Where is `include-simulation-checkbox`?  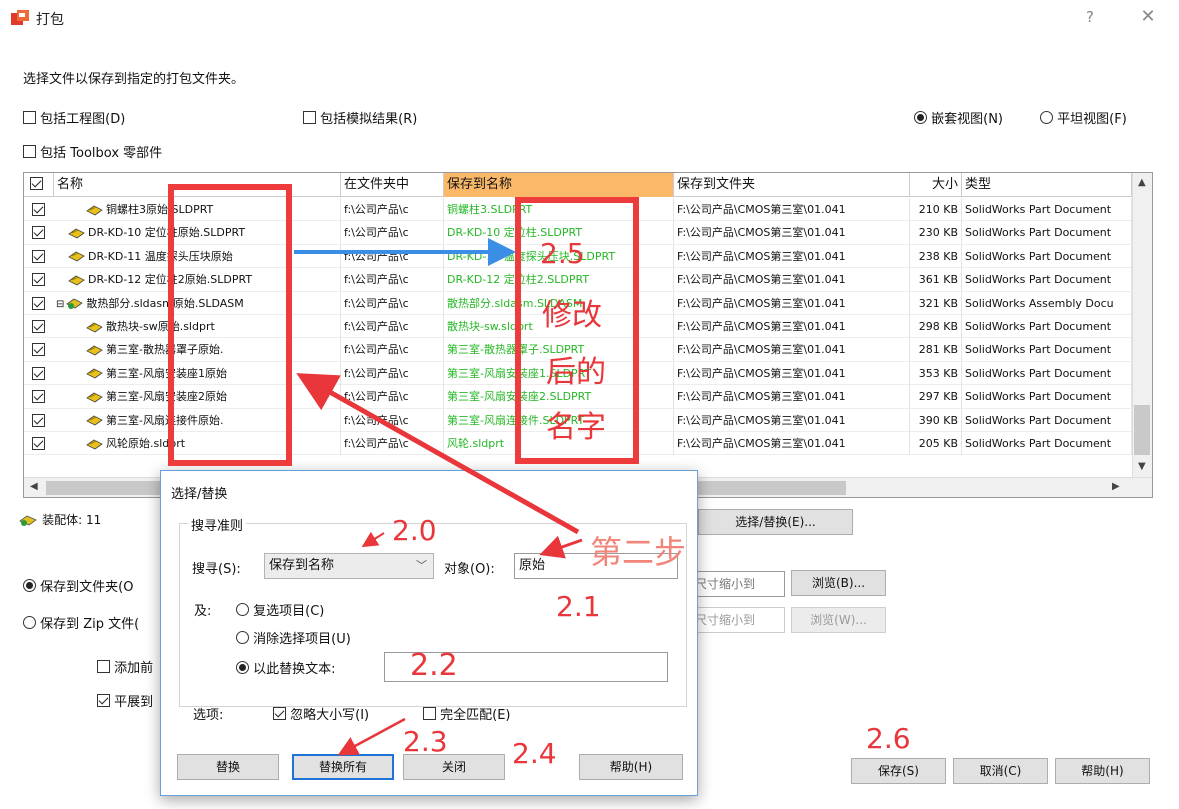 include-simulation-checkbox is located at coordinates (309, 117).